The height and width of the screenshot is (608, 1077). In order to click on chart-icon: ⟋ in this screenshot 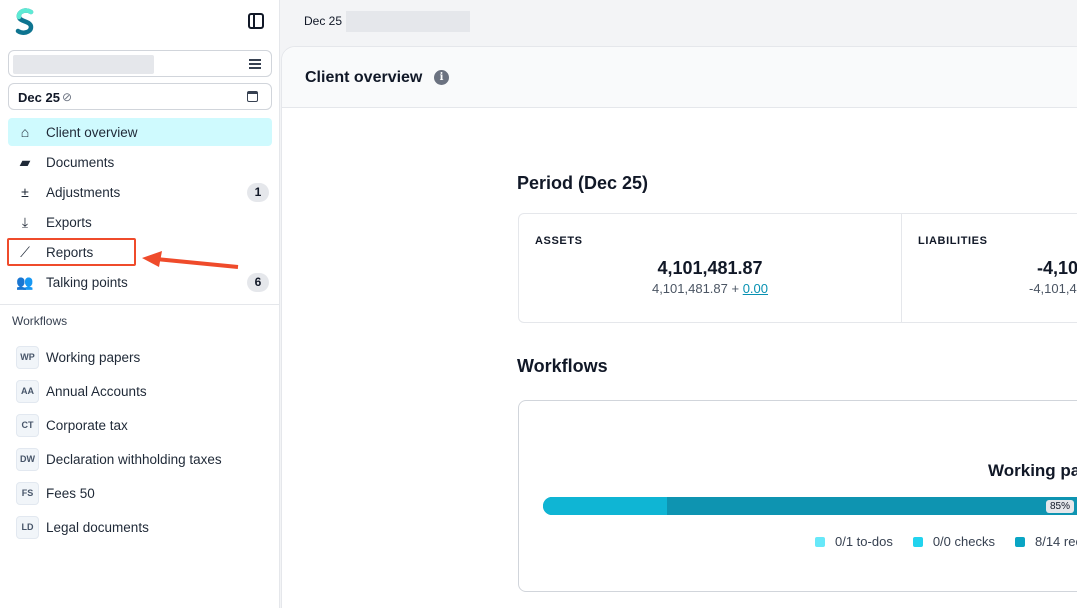, I will do `click(25, 251)`.